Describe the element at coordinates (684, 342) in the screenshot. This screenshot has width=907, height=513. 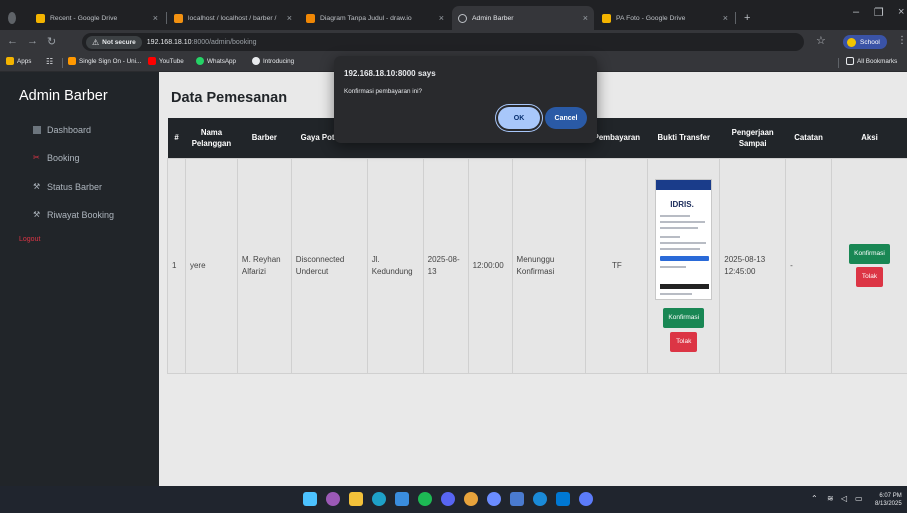
I see `bukti-tolak-button: Tolak` at that location.